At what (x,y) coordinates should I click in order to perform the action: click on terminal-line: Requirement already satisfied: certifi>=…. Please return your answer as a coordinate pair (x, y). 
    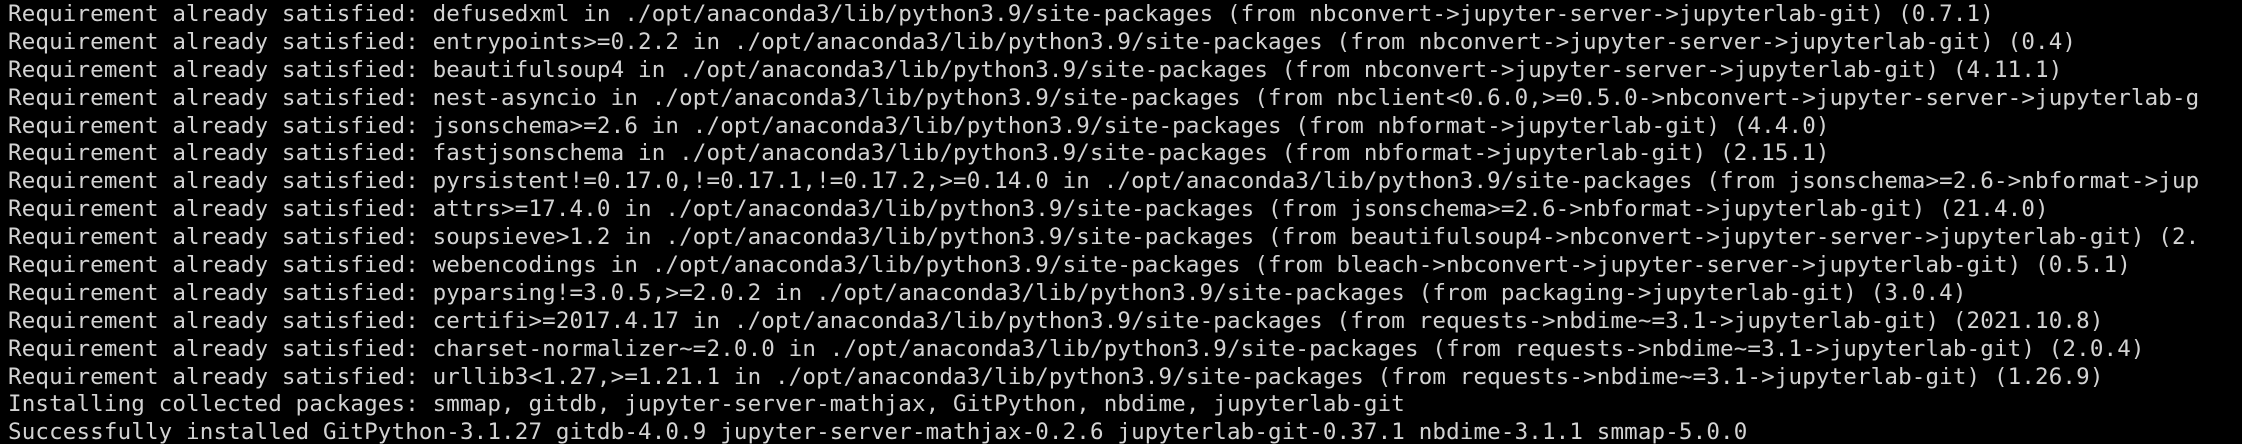
    Looking at the image, I should click on (1056, 320).